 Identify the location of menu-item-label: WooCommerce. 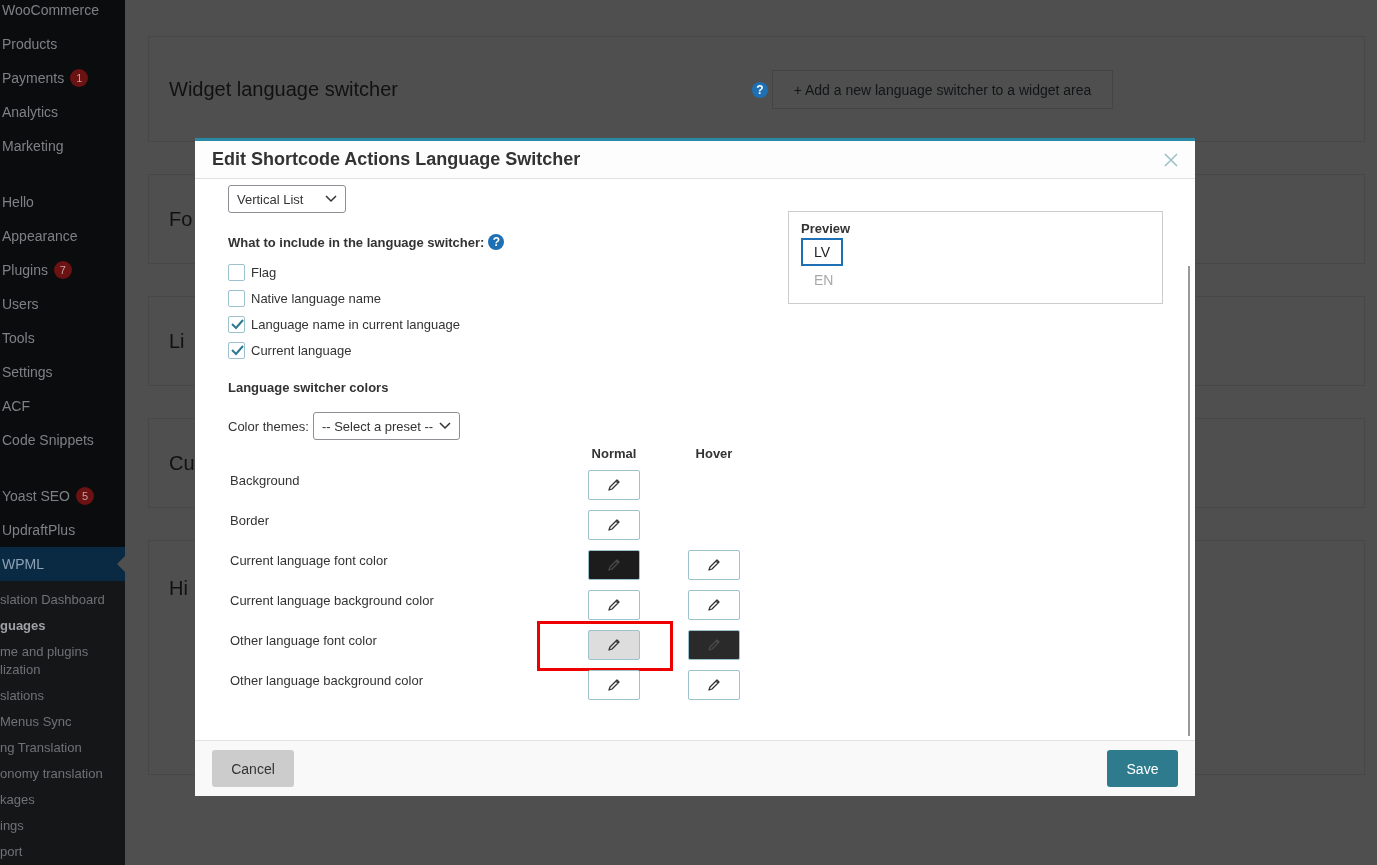
(50, 10).